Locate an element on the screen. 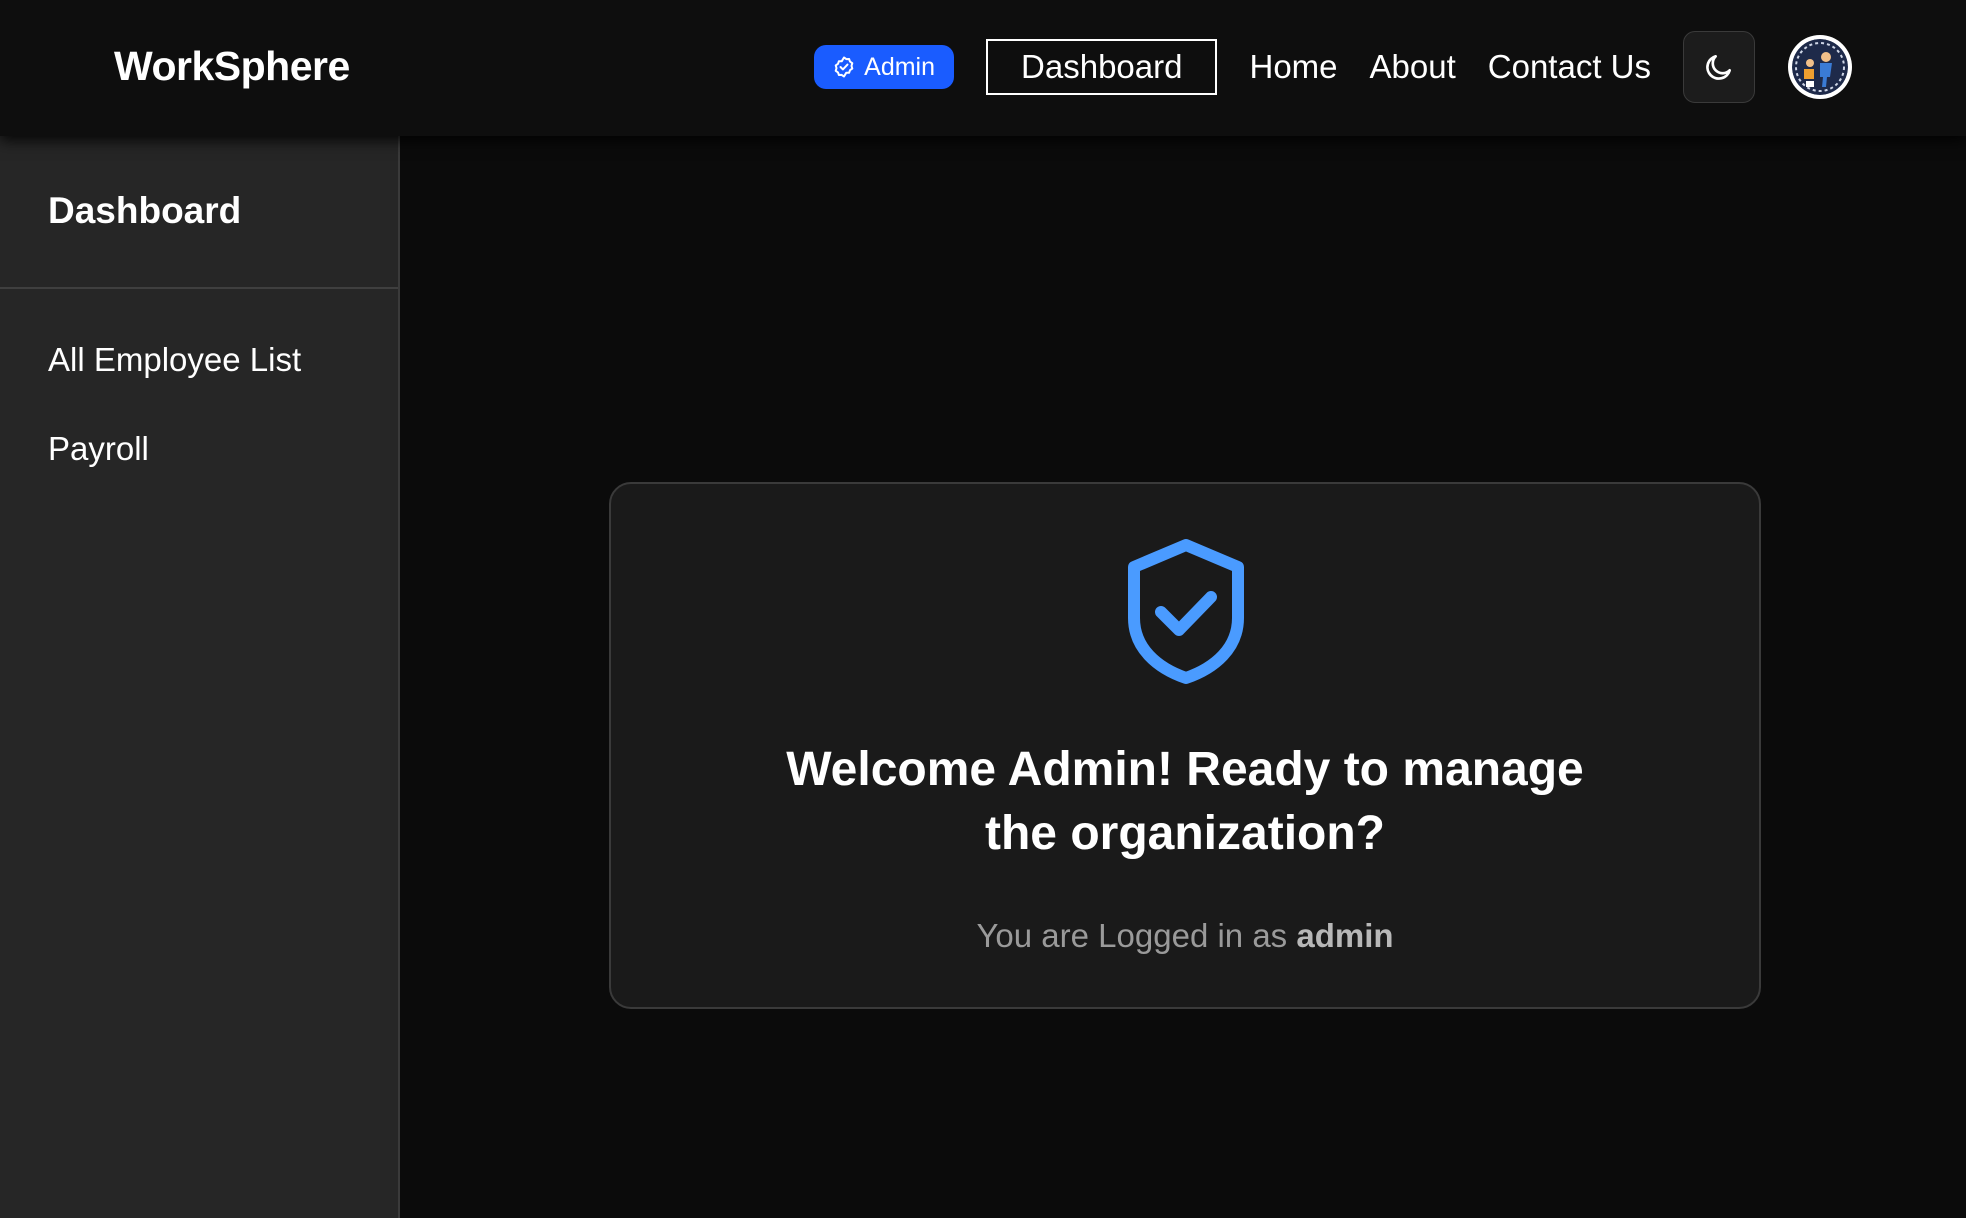 The width and height of the screenshot is (1966, 1218). sidebar-title: Dashboard is located at coordinates (199, 212).